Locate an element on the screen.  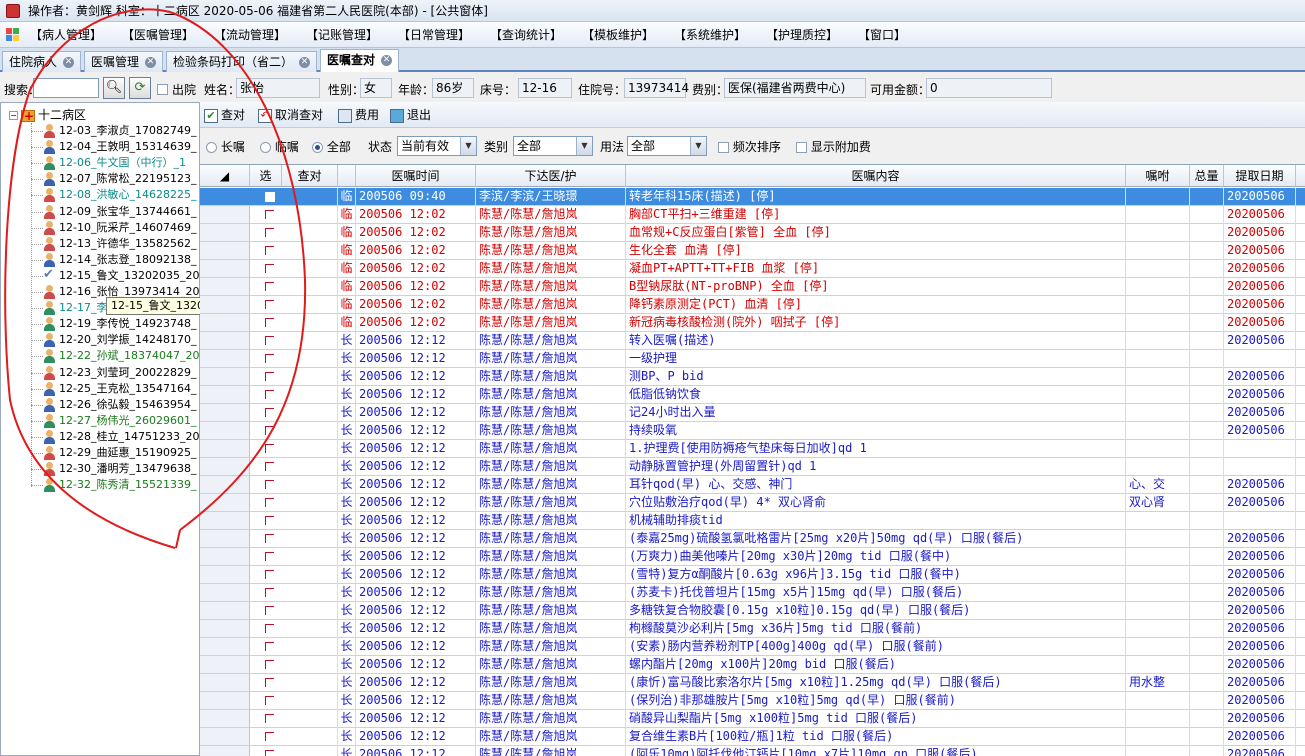
order-row: 长 200506 12:12 陈慧/陈慧/詹旭岚 一级护理 is located at coordinates (752, 359).